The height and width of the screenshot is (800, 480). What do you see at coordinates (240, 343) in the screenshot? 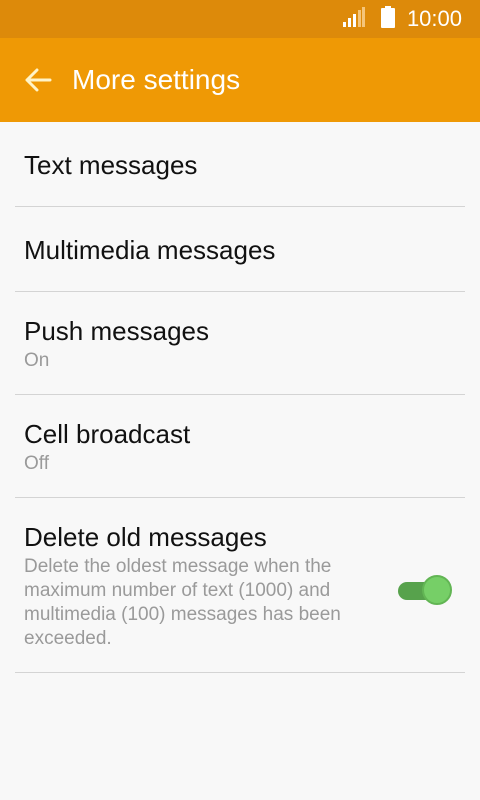
I see `setting-push-messages: Push messages On` at bounding box center [240, 343].